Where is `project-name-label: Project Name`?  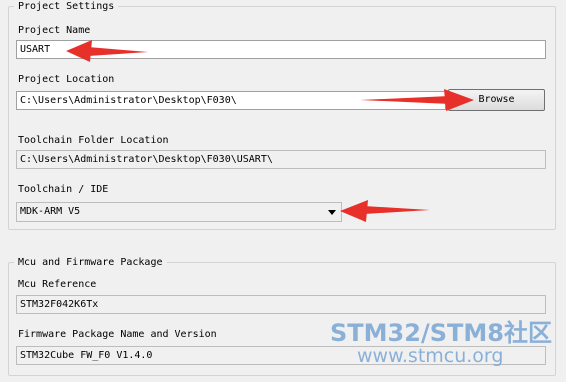
project-name-label: Project Name is located at coordinates (54, 30).